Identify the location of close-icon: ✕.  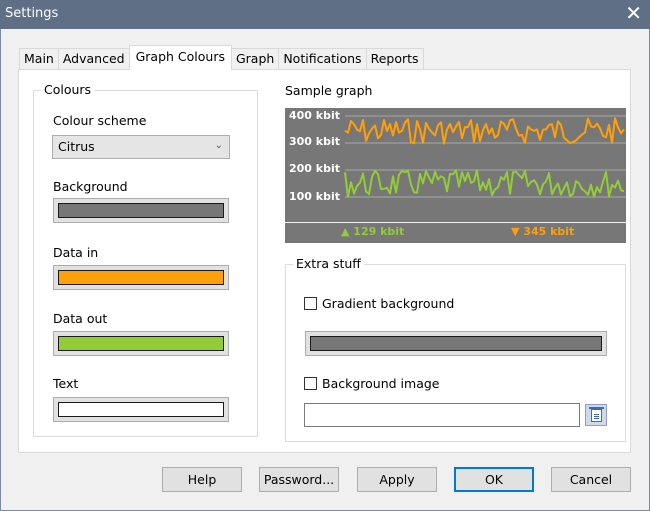
(633, 13).